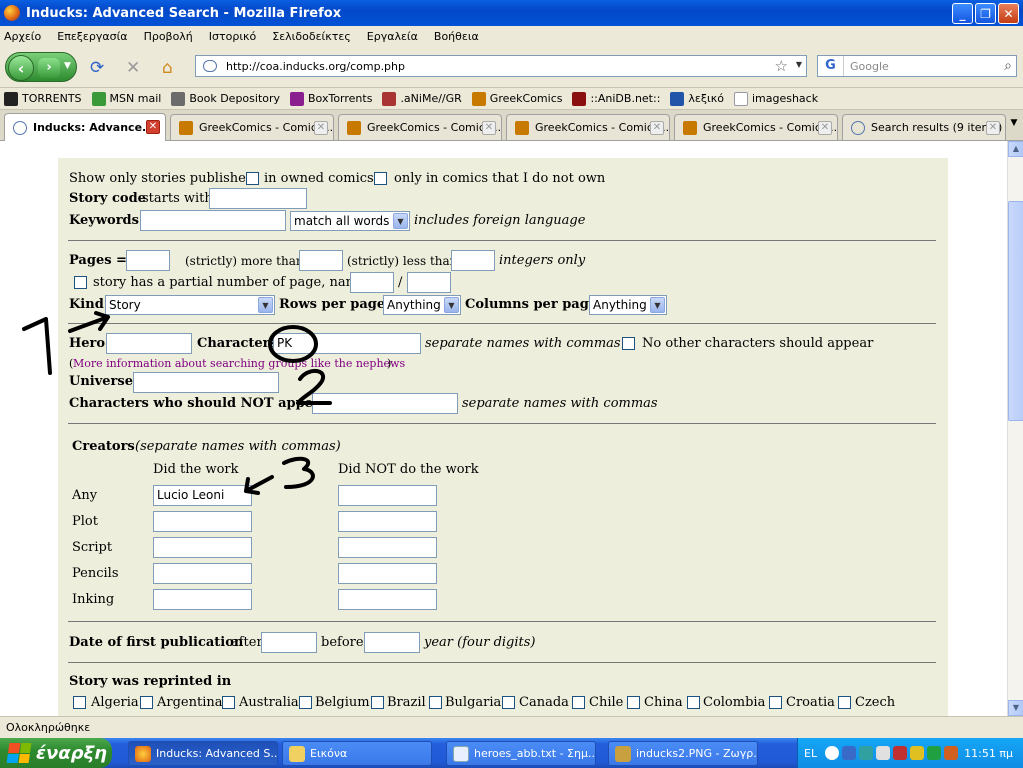  What do you see at coordinates (1015, 428) in the screenshot?
I see `vertical-scrollbar: ▲ ▼` at bounding box center [1015, 428].